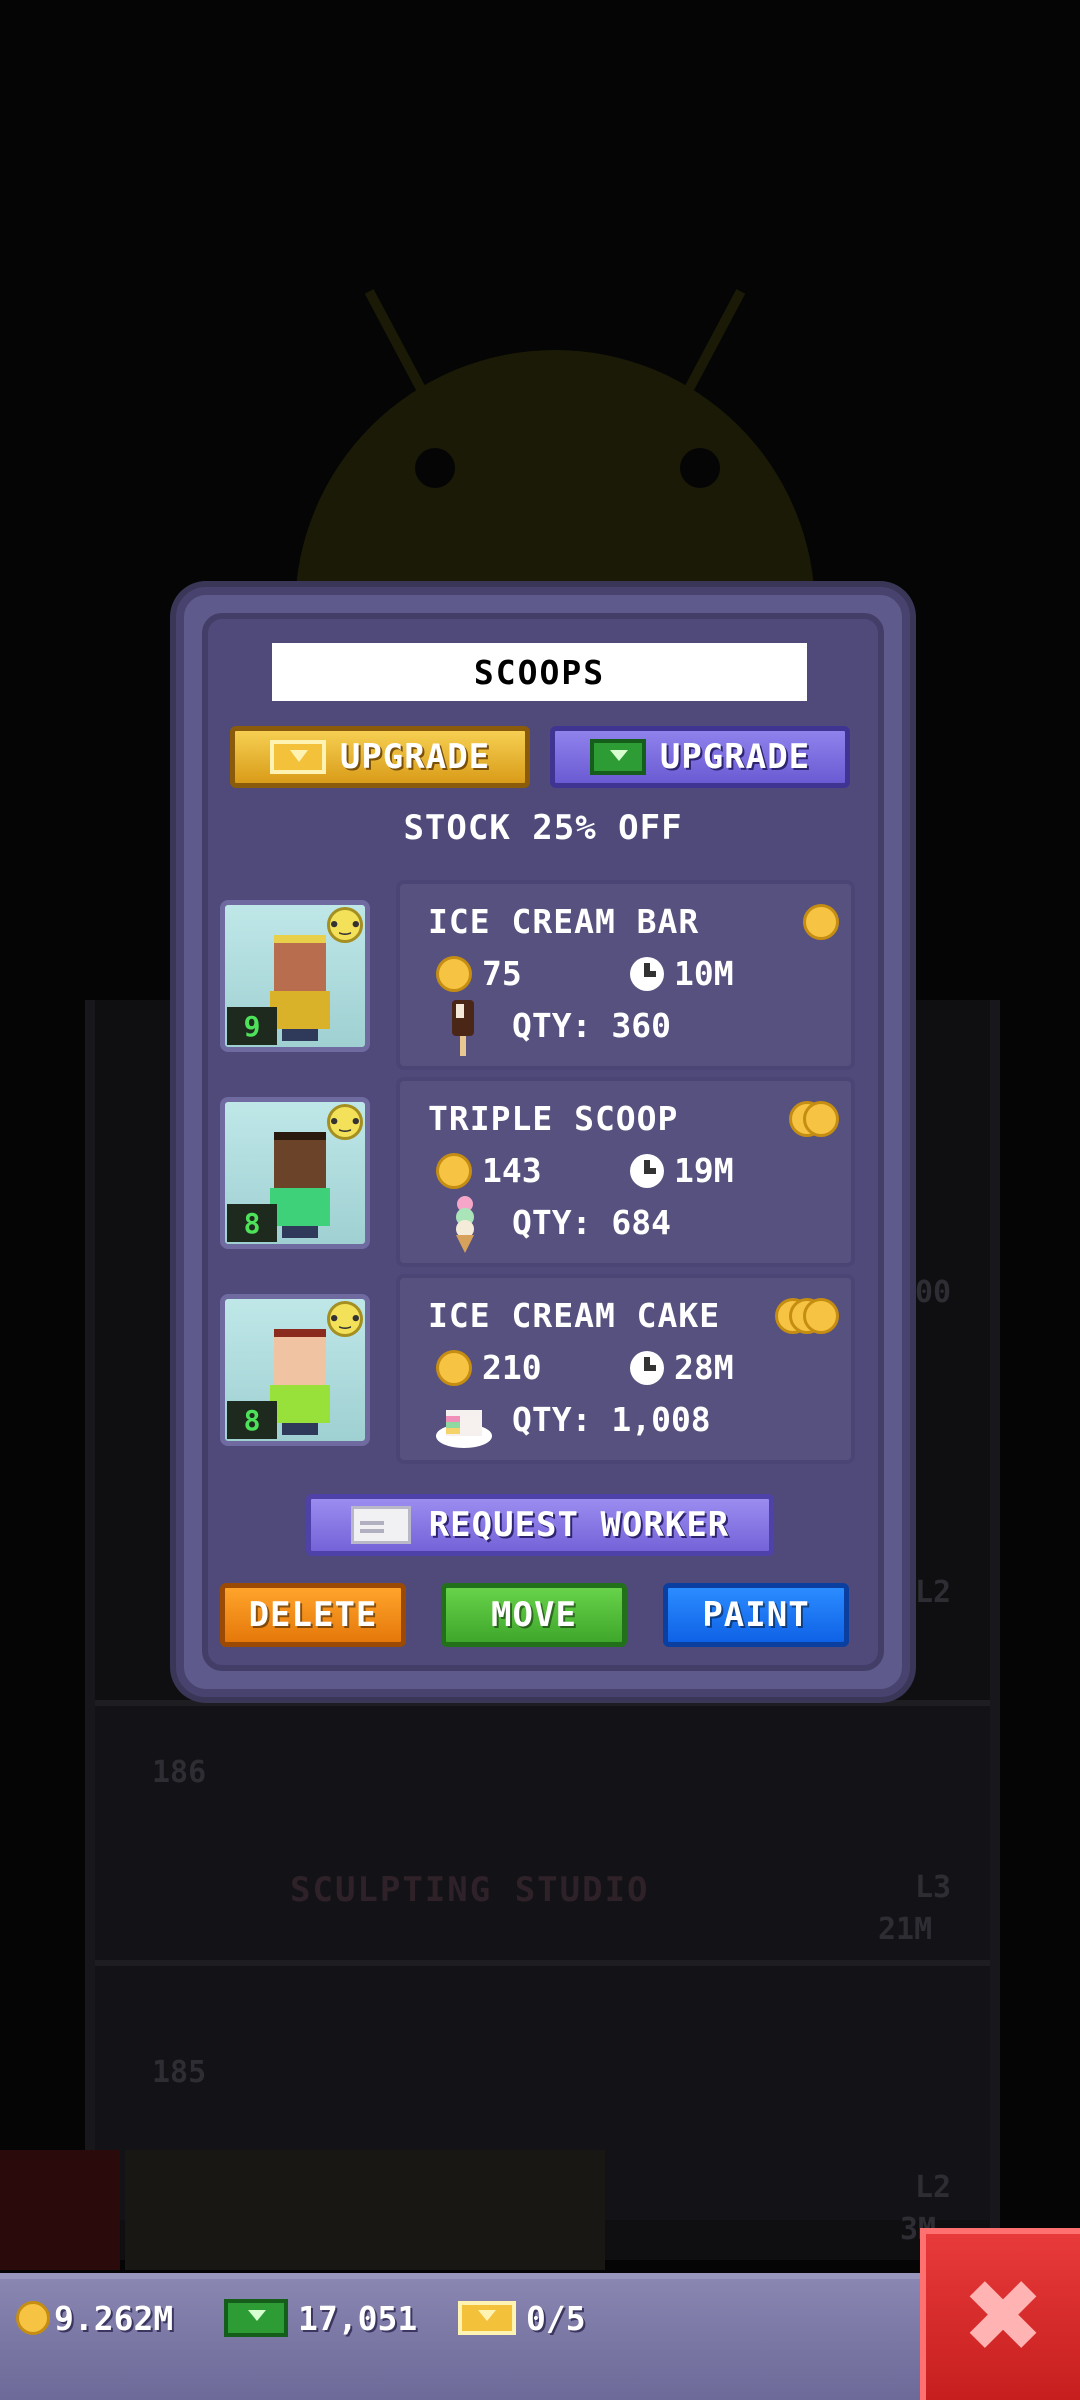  What do you see at coordinates (465, 1224) in the screenshot?
I see `triple-scoop-icon` at bounding box center [465, 1224].